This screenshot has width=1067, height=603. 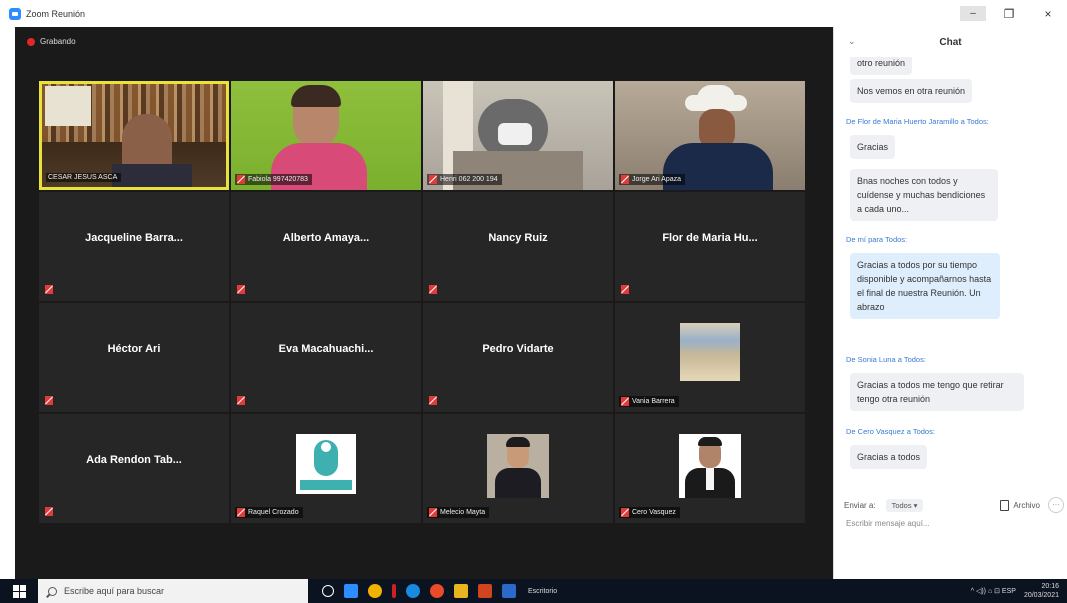 I want to click on video-tile-2: Fabiola 997420783, so click(x=326, y=135).